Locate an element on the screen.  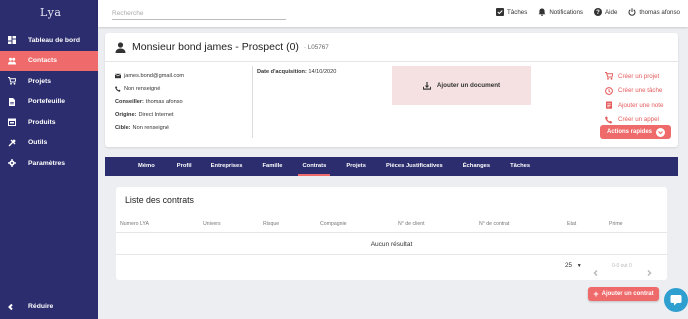
help-icon: ? is located at coordinates (598, 12).